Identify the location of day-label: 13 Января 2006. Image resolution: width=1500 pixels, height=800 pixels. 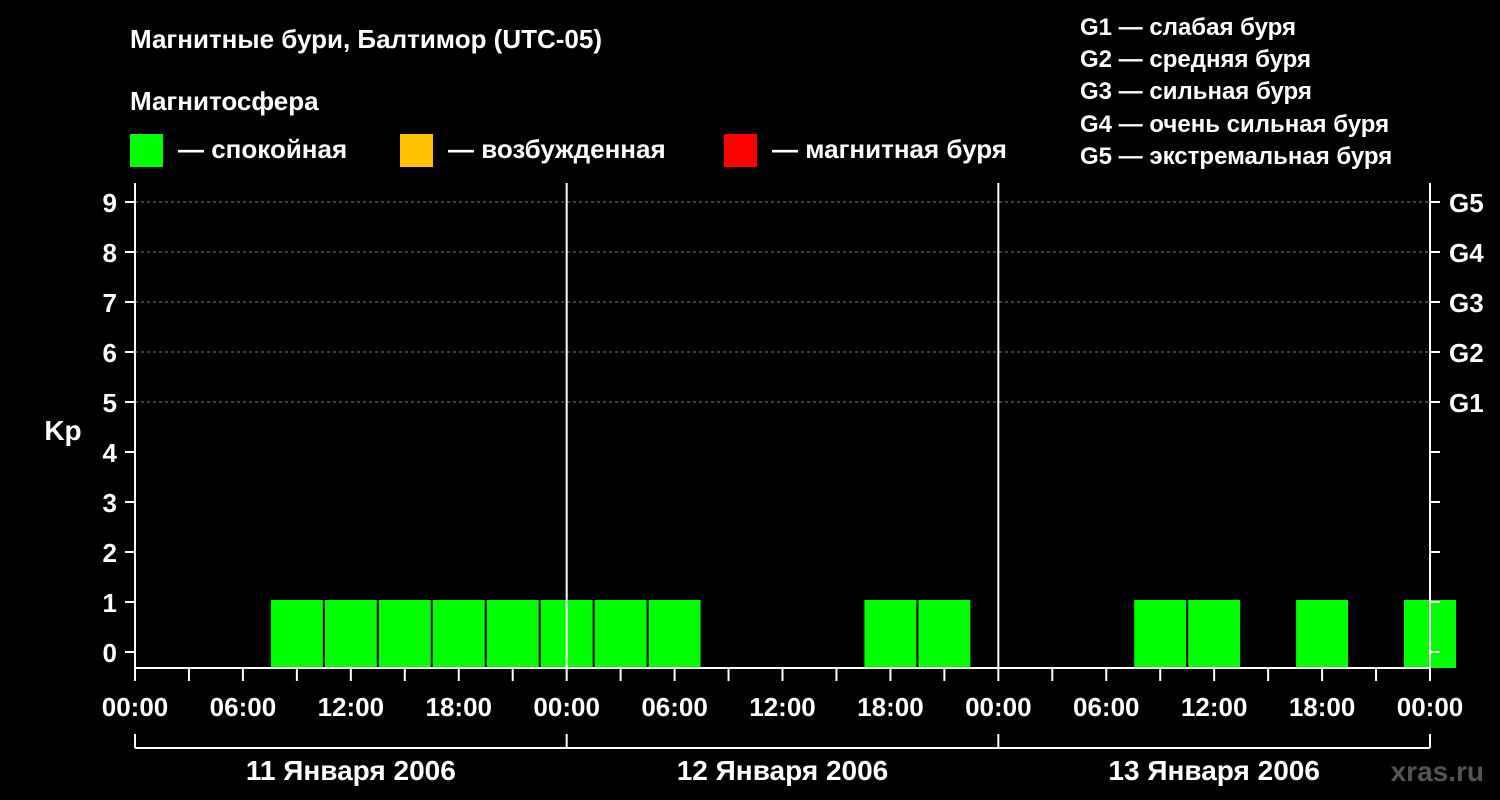
(1214, 770).